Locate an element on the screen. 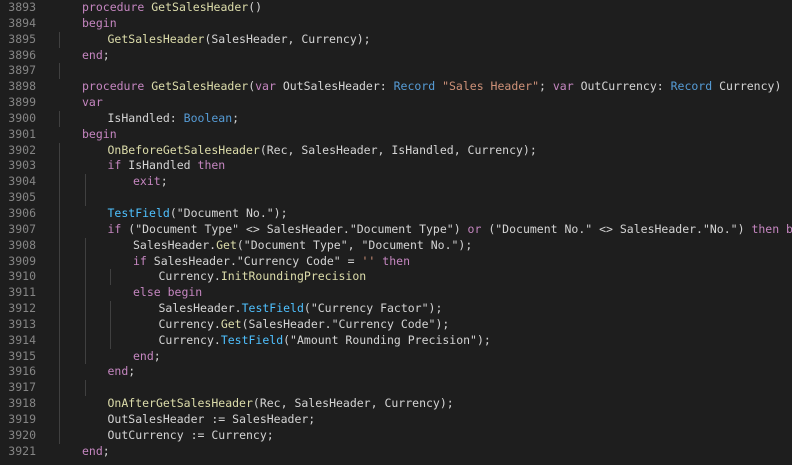 This screenshot has width=792, height=465. code-text: GetSalesHeader(SalesHeader, Currency); is located at coordinates (239, 40).